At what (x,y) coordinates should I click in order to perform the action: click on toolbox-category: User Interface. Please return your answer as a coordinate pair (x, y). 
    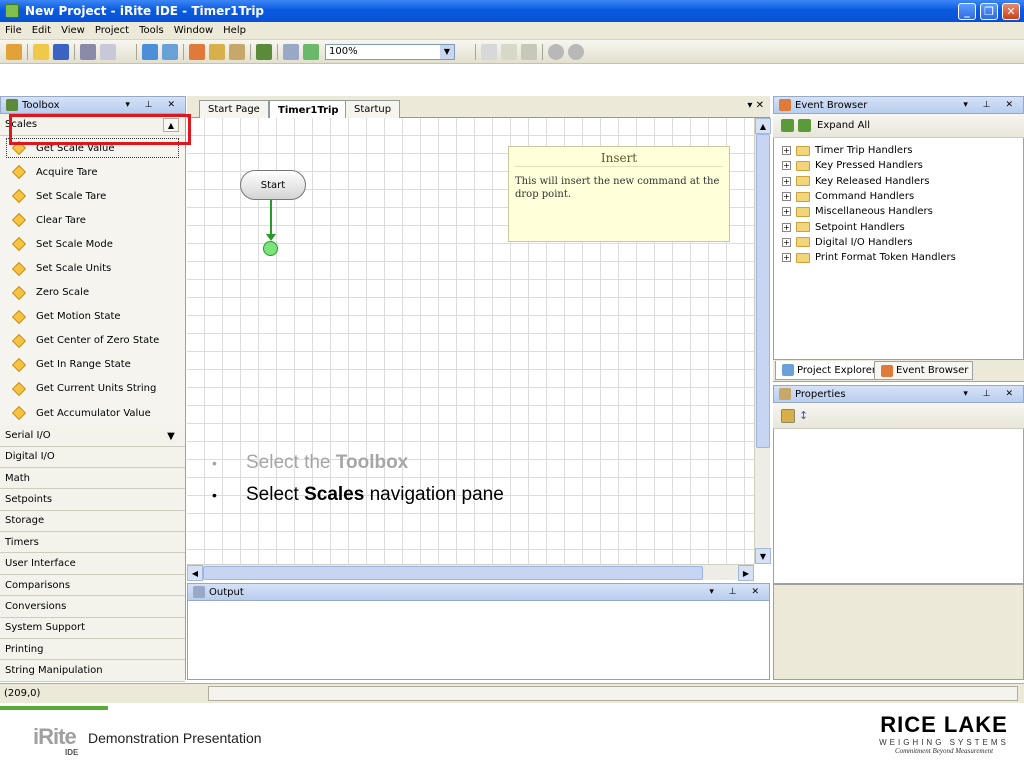
    Looking at the image, I should click on (92, 564).